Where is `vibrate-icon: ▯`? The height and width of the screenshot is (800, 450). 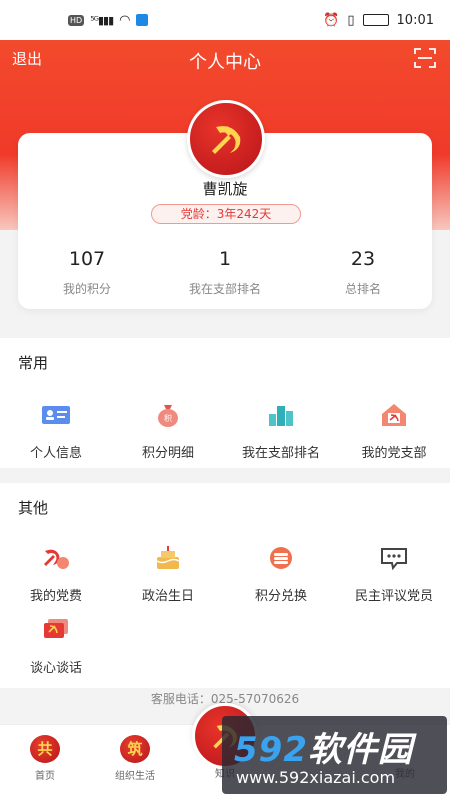 vibrate-icon: ▯ is located at coordinates (351, 20).